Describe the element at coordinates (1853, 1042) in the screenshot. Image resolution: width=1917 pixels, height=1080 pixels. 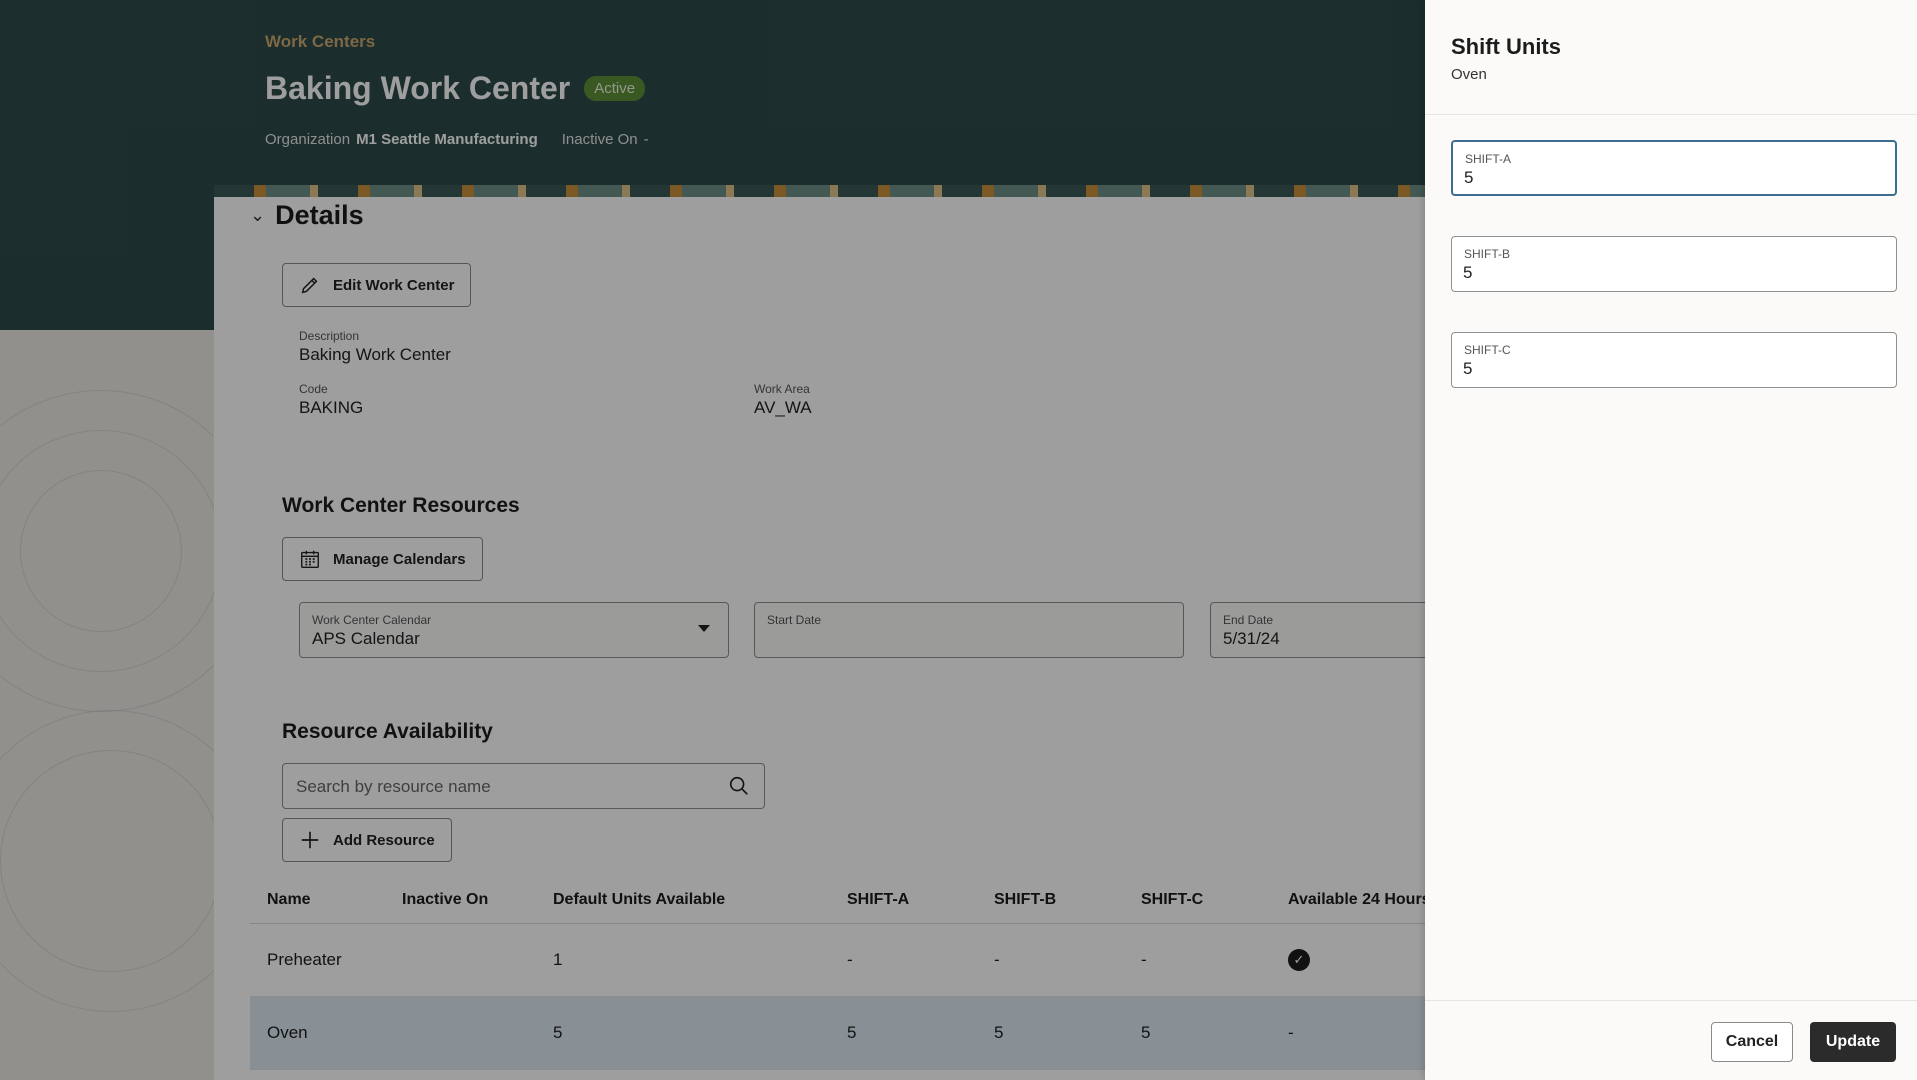
I see `update-button: Update` at that location.